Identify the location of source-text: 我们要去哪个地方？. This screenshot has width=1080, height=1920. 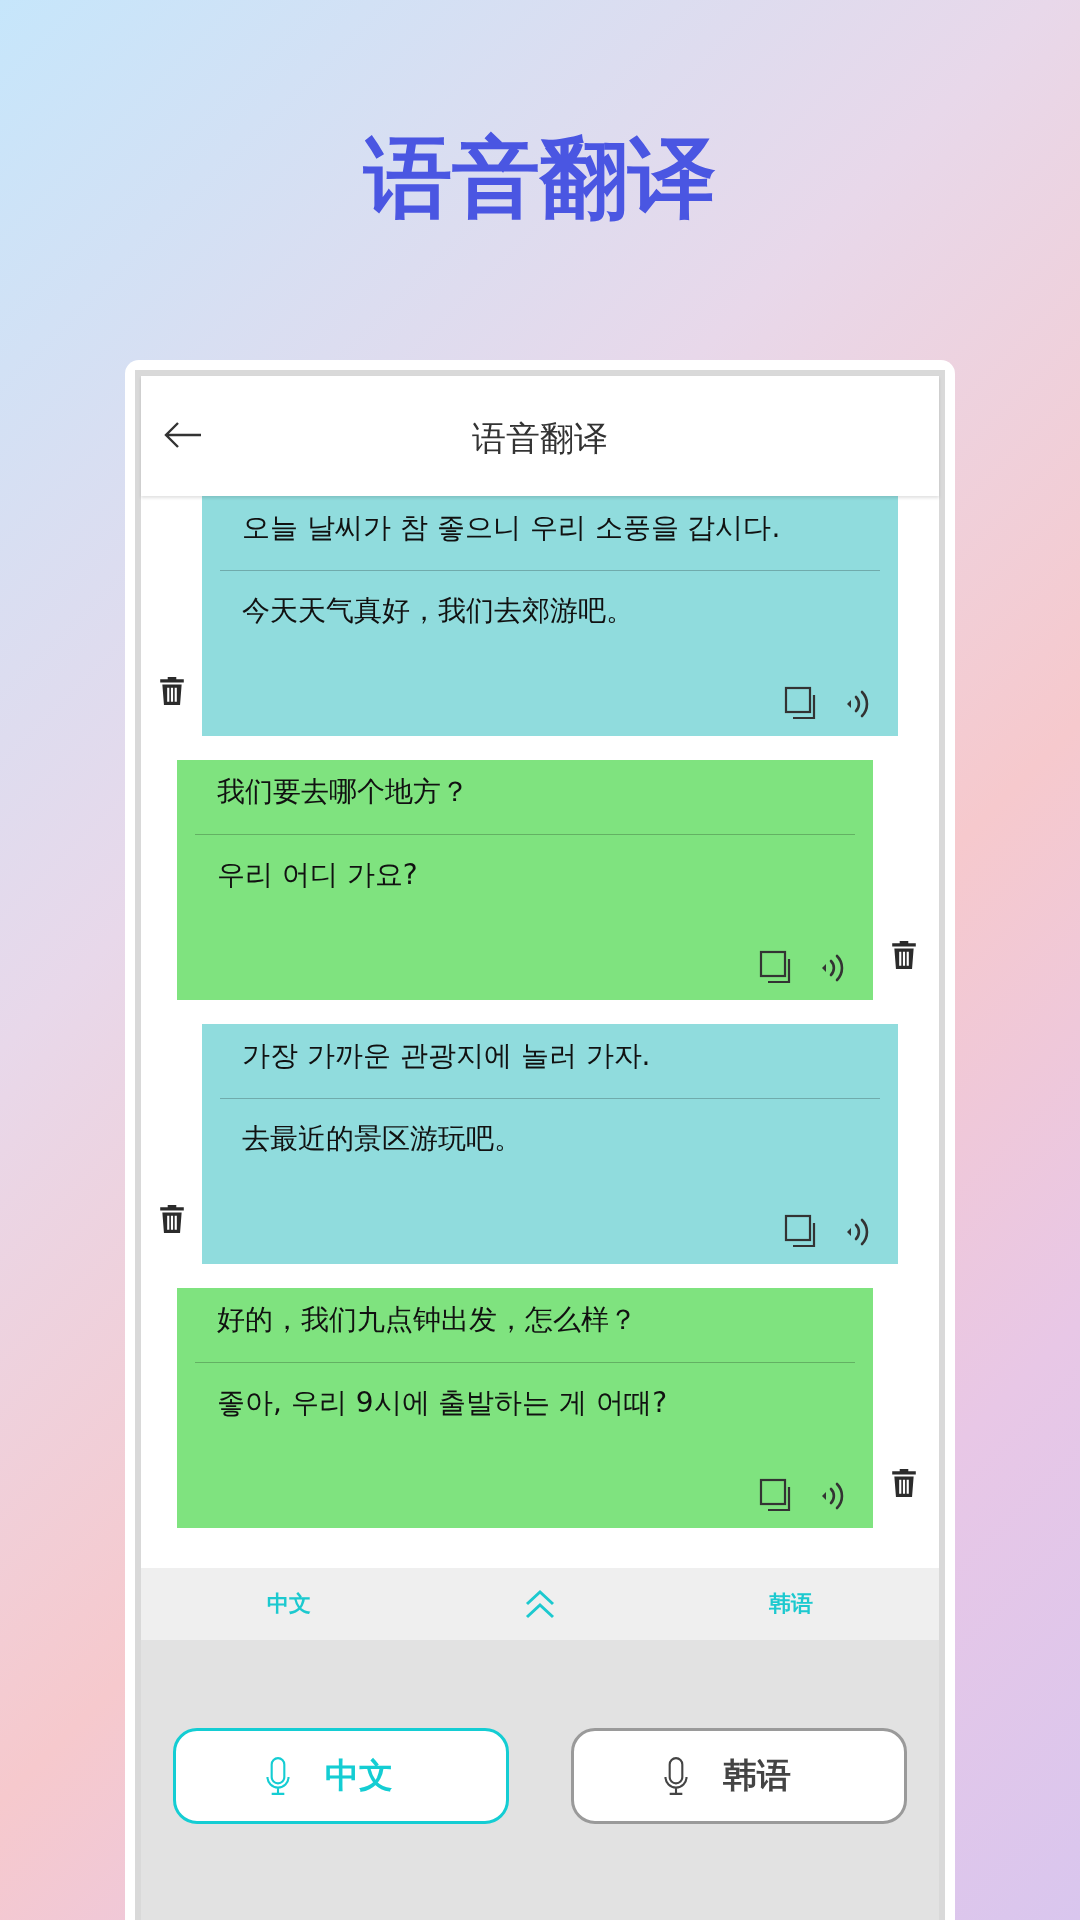
(343, 792).